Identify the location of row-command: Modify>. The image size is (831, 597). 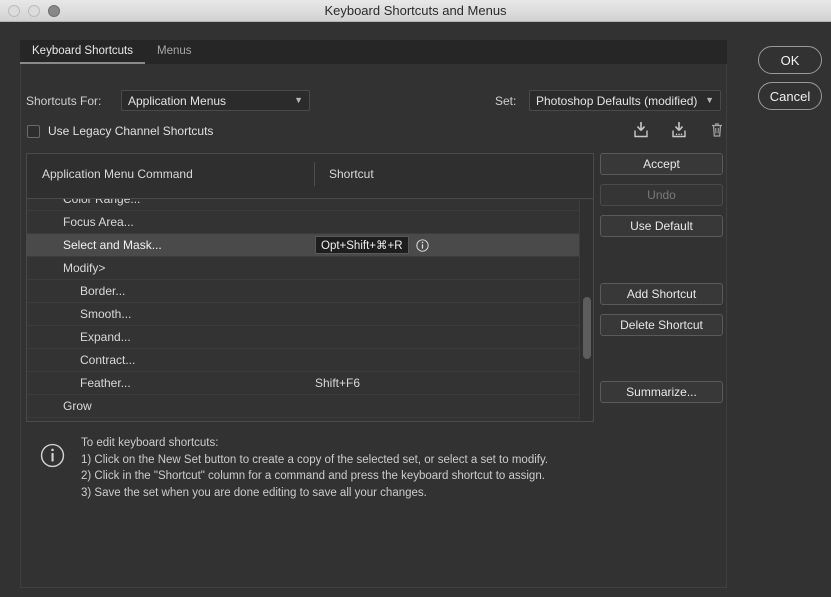
(84, 268).